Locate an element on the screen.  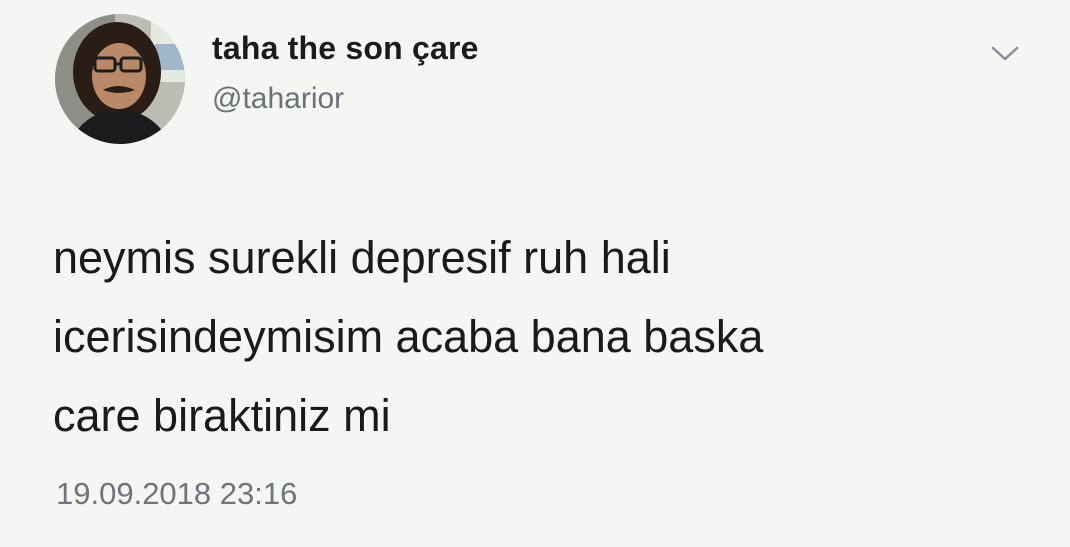
author-handle: @taharior is located at coordinates (278, 99).